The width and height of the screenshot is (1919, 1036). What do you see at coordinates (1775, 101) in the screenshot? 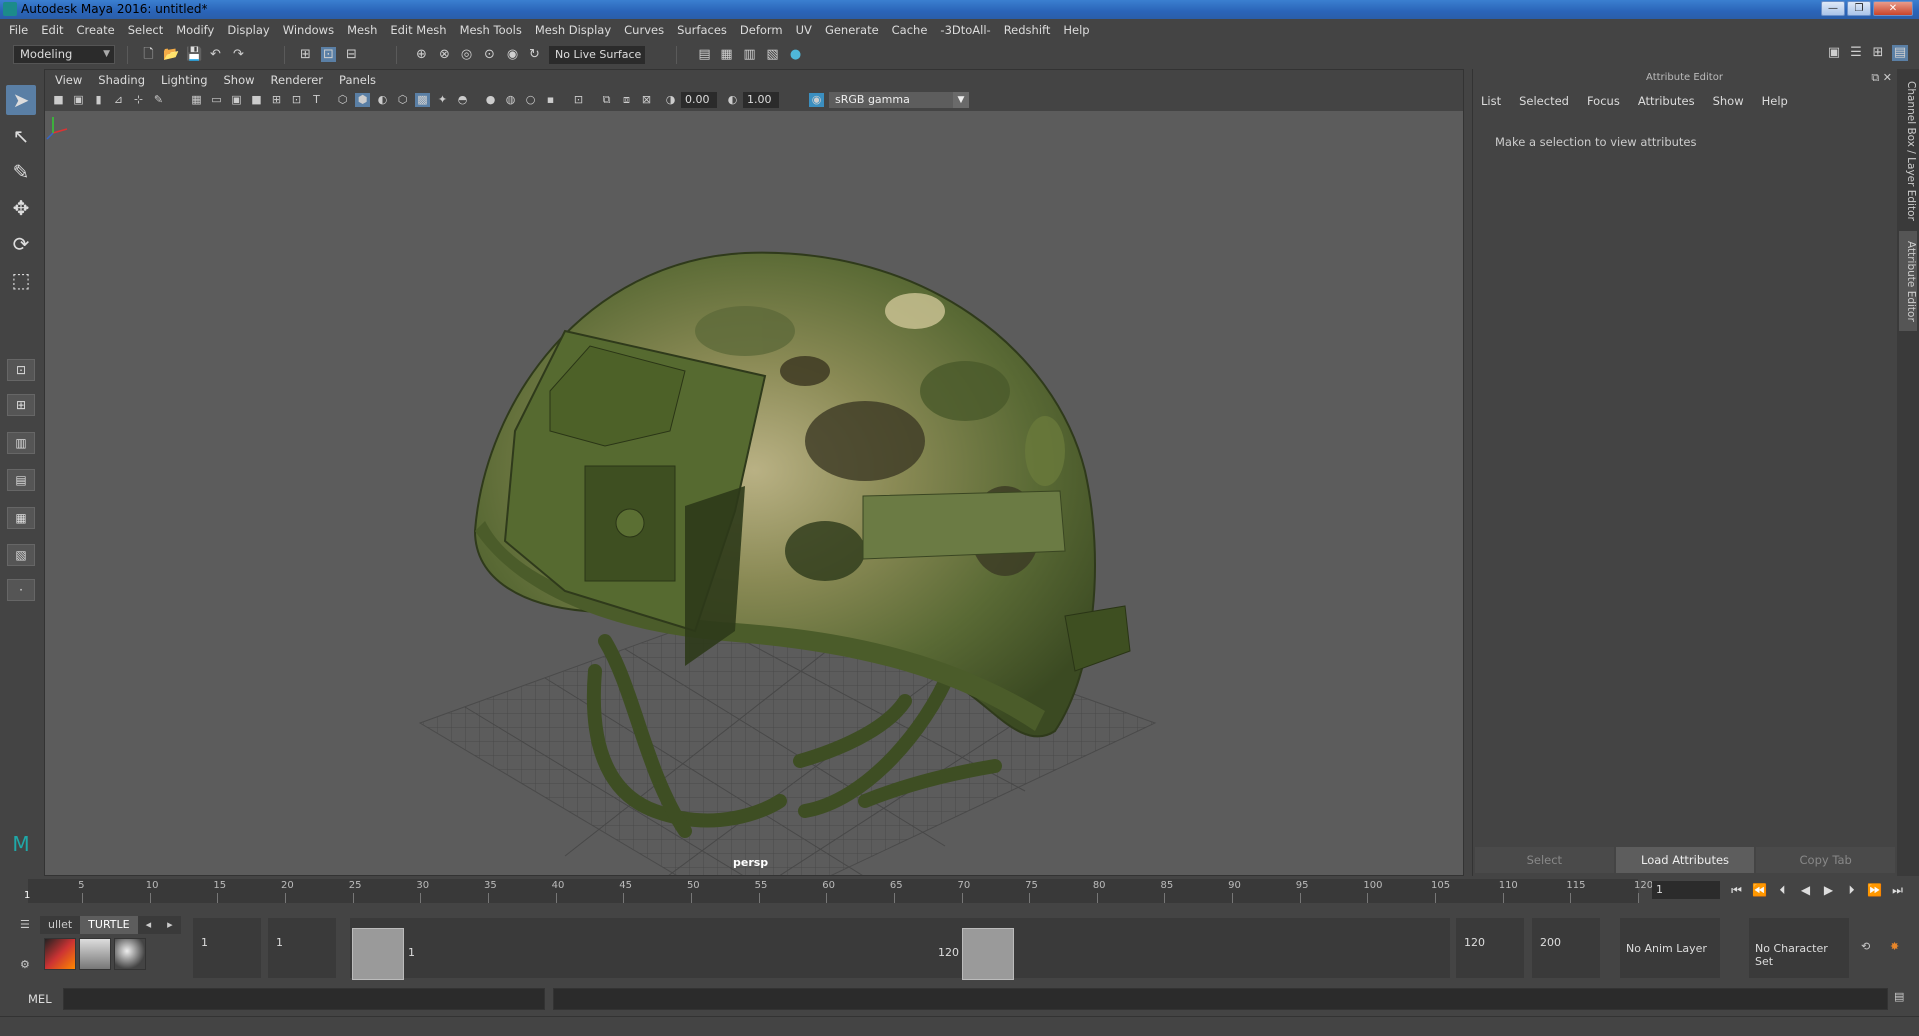
I see `ae-menu-help: Help` at bounding box center [1775, 101].